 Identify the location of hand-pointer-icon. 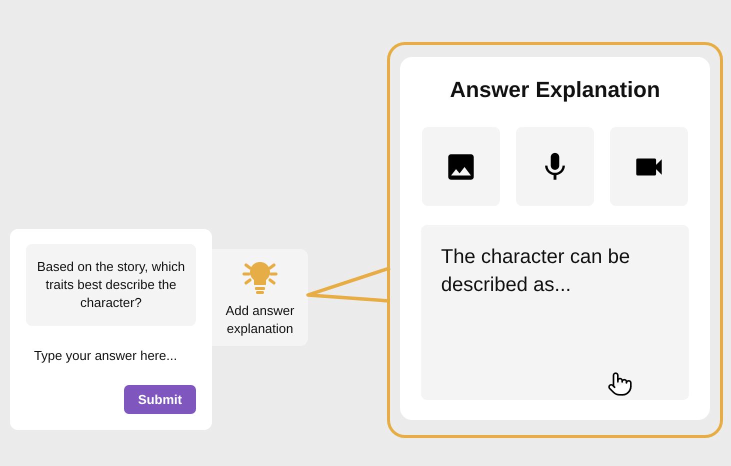
(620, 384).